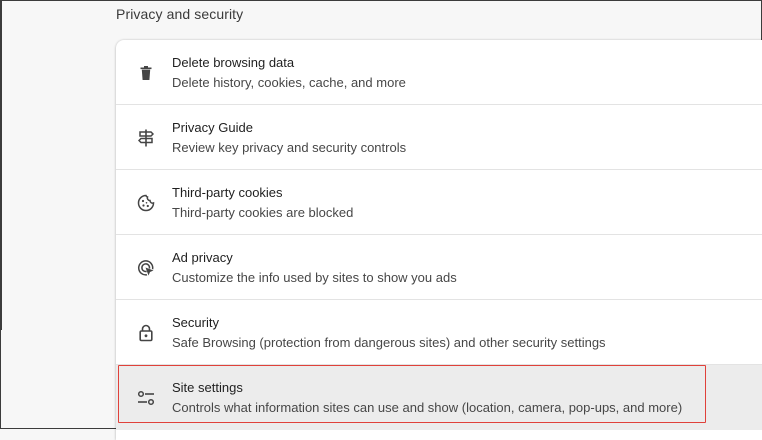 Image resolution: width=762 pixels, height=440 pixels. What do you see at coordinates (207, 387) in the screenshot?
I see `row-title: Site settings` at bounding box center [207, 387].